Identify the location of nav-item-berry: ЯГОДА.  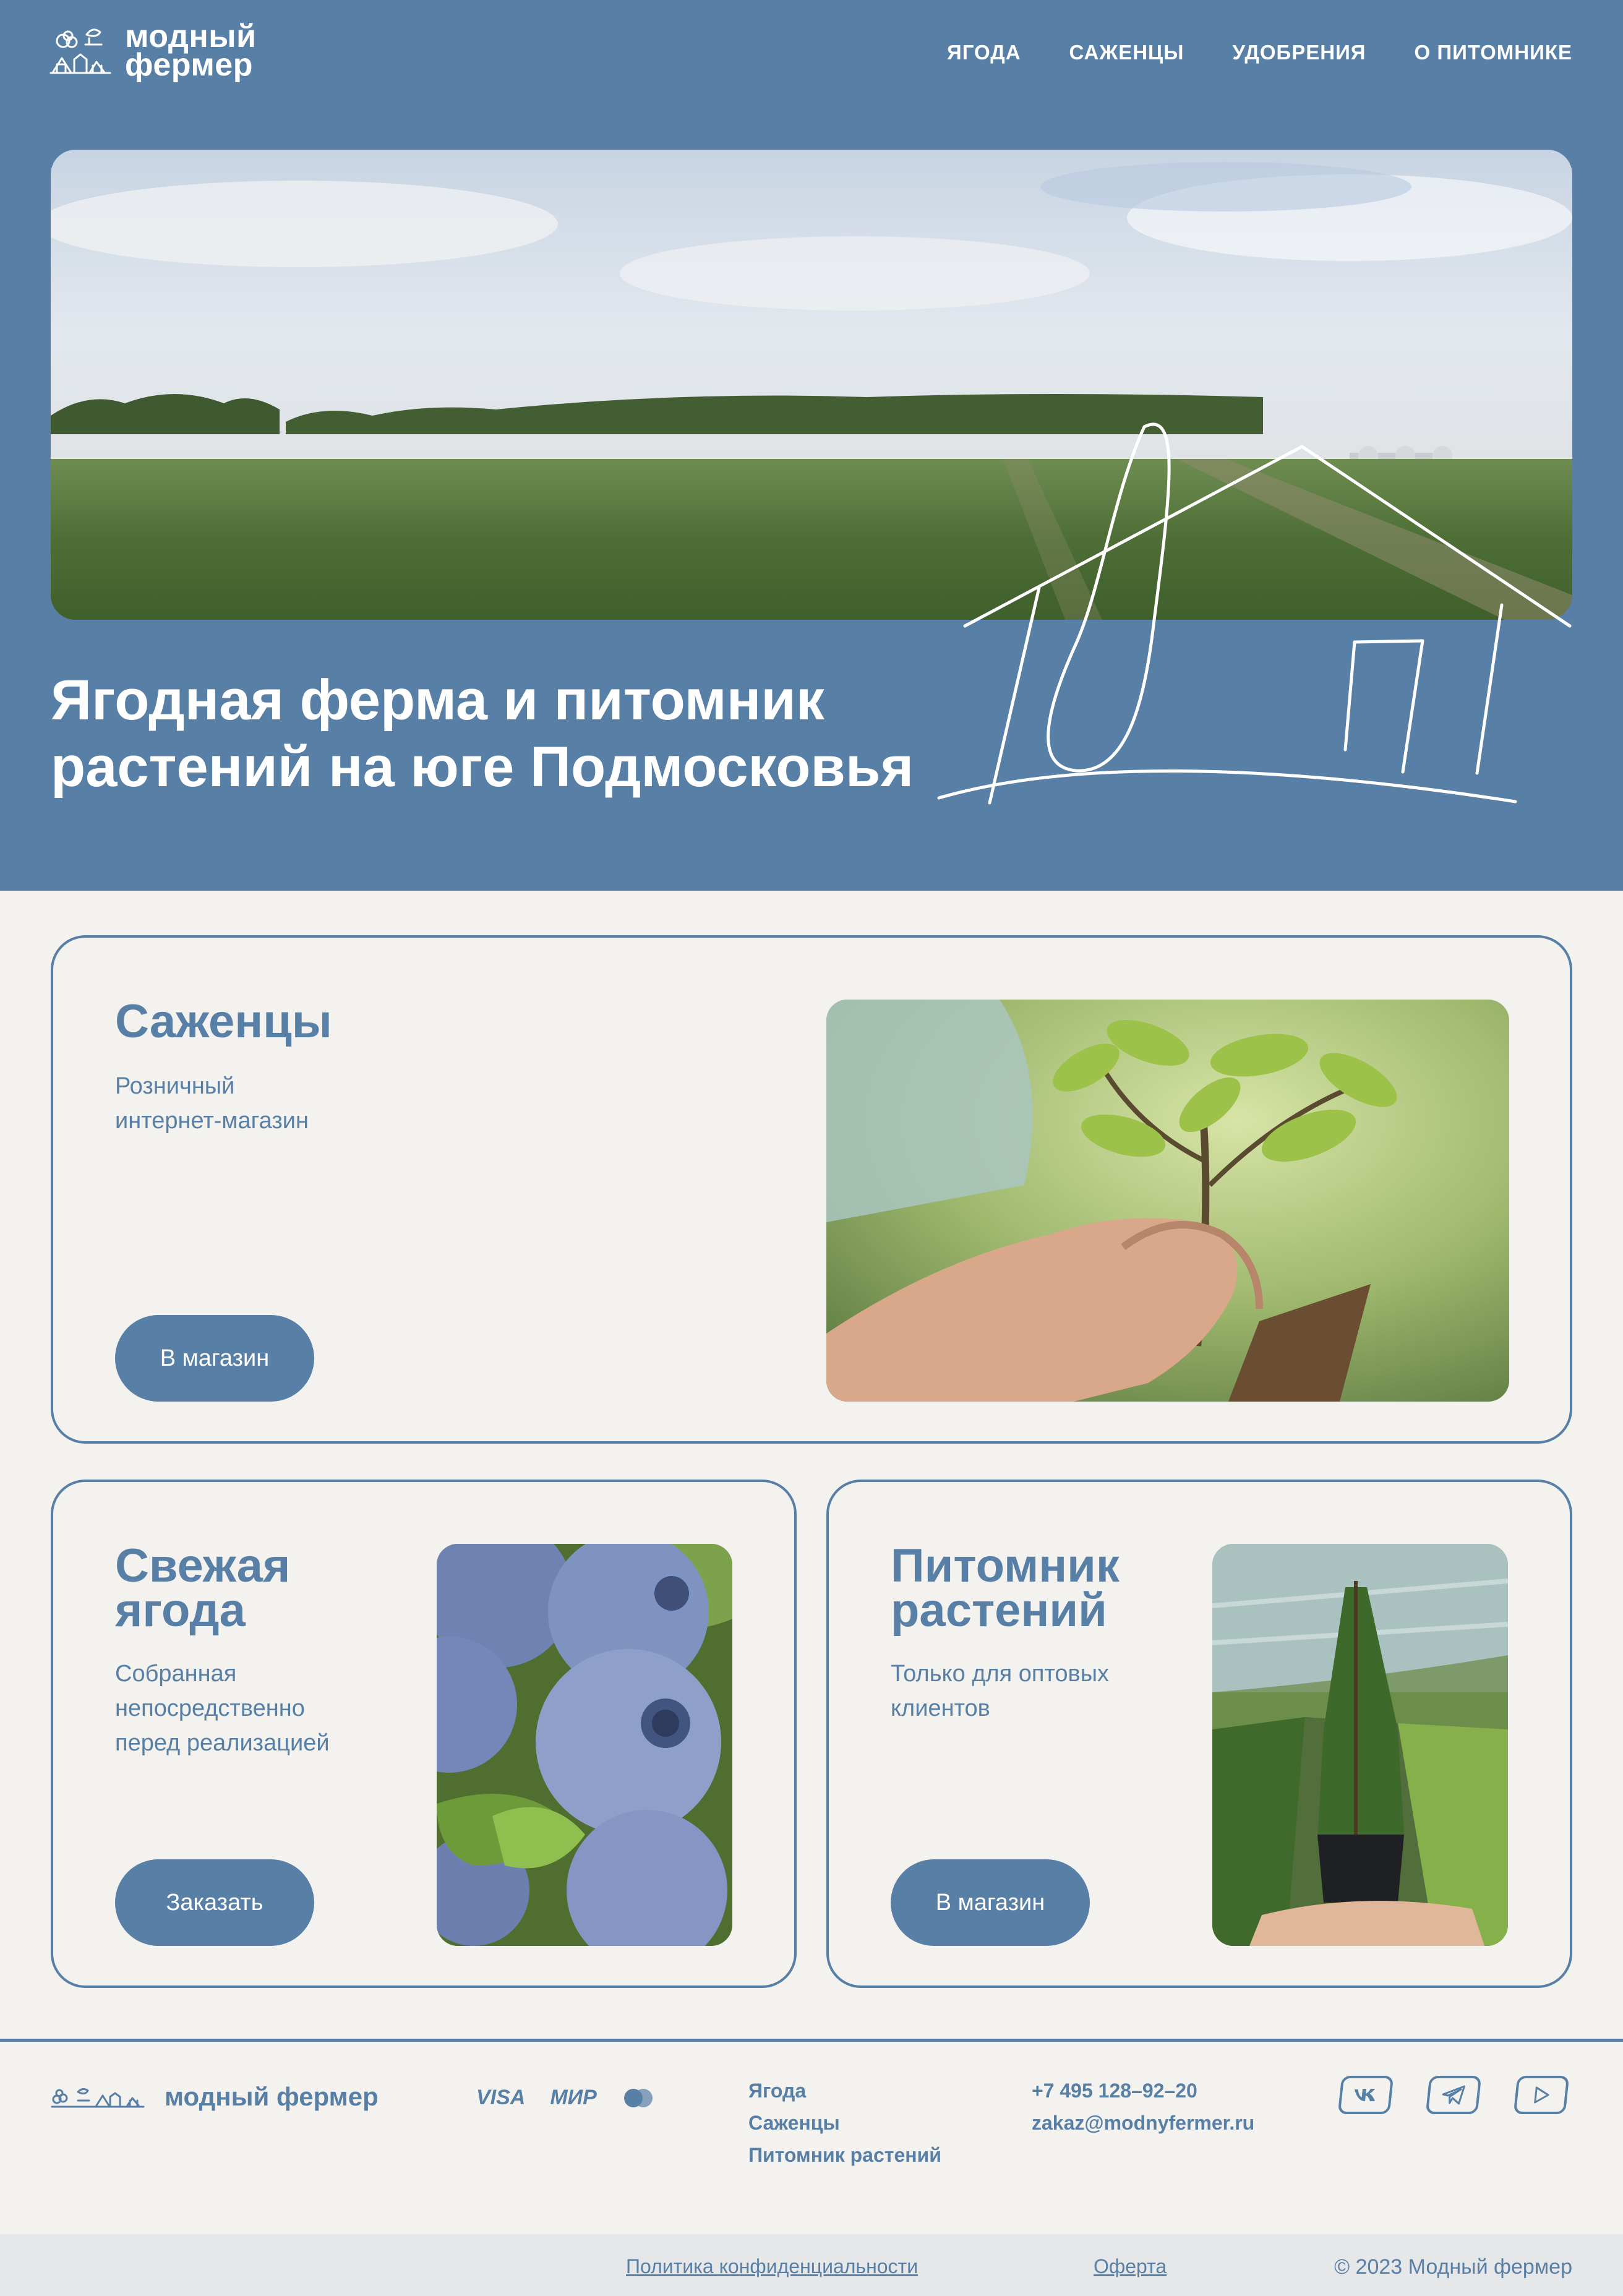
(984, 52).